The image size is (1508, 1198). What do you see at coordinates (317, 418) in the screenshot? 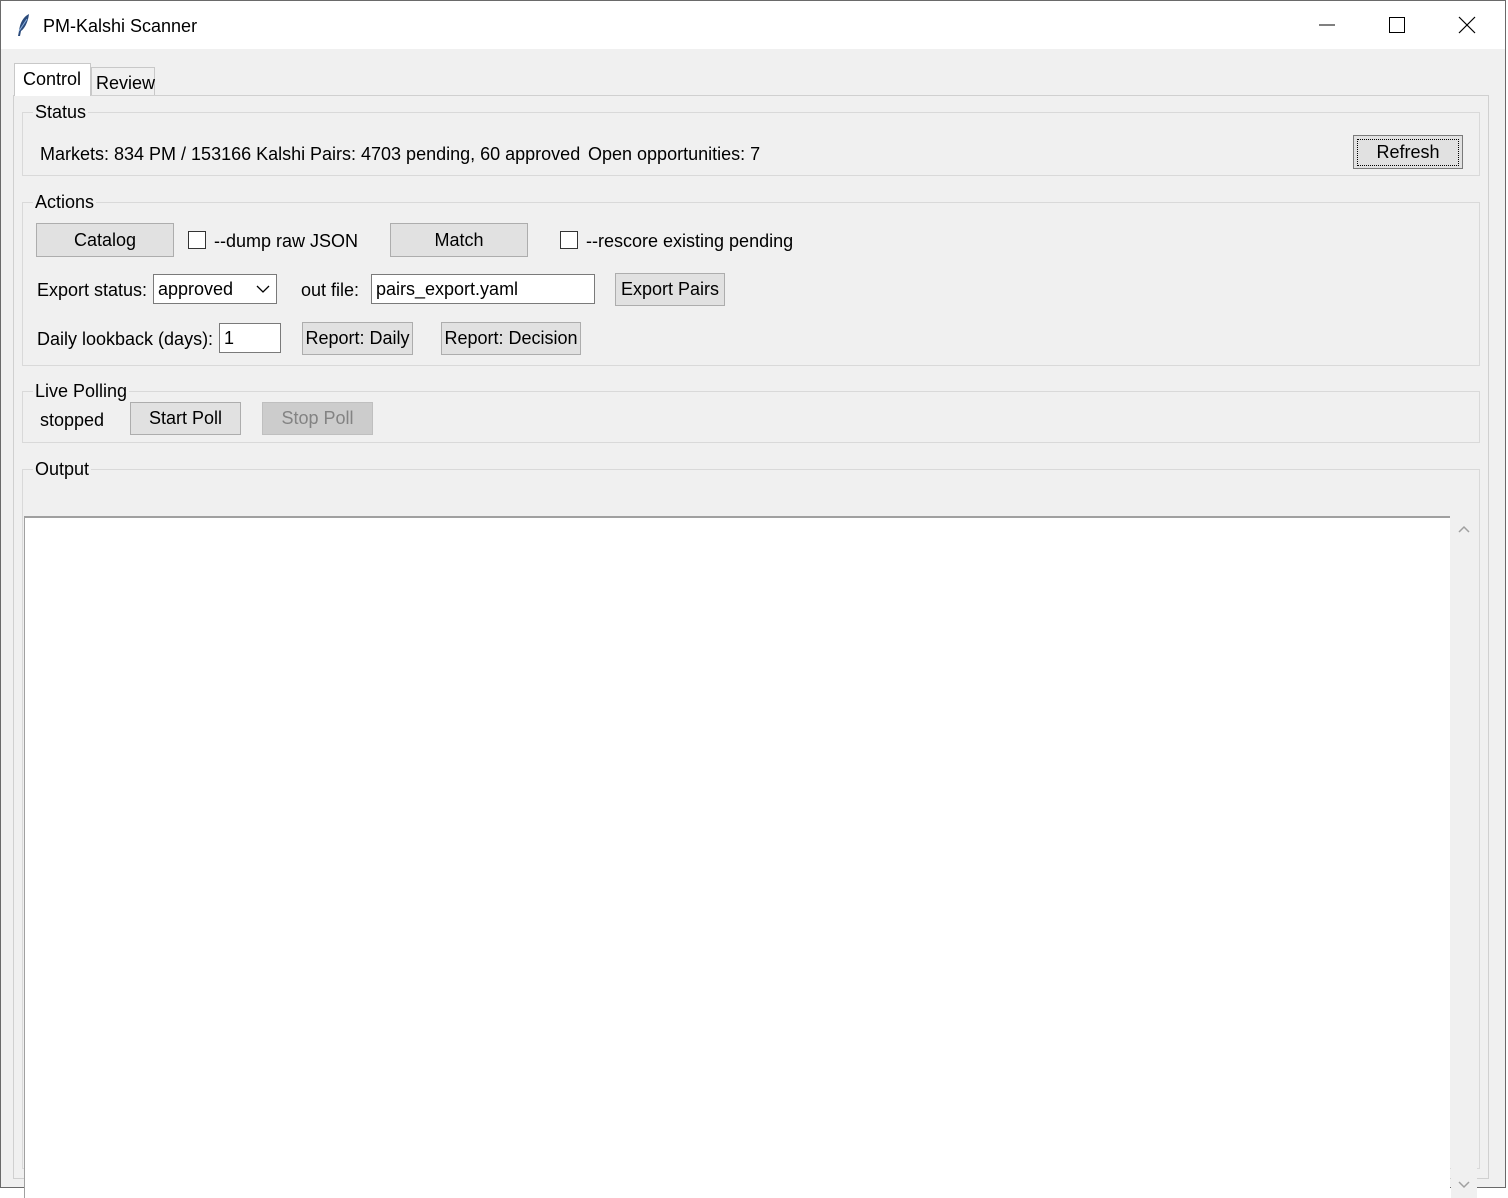
I see `stop-poll-button: Stop Poll` at bounding box center [317, 418].